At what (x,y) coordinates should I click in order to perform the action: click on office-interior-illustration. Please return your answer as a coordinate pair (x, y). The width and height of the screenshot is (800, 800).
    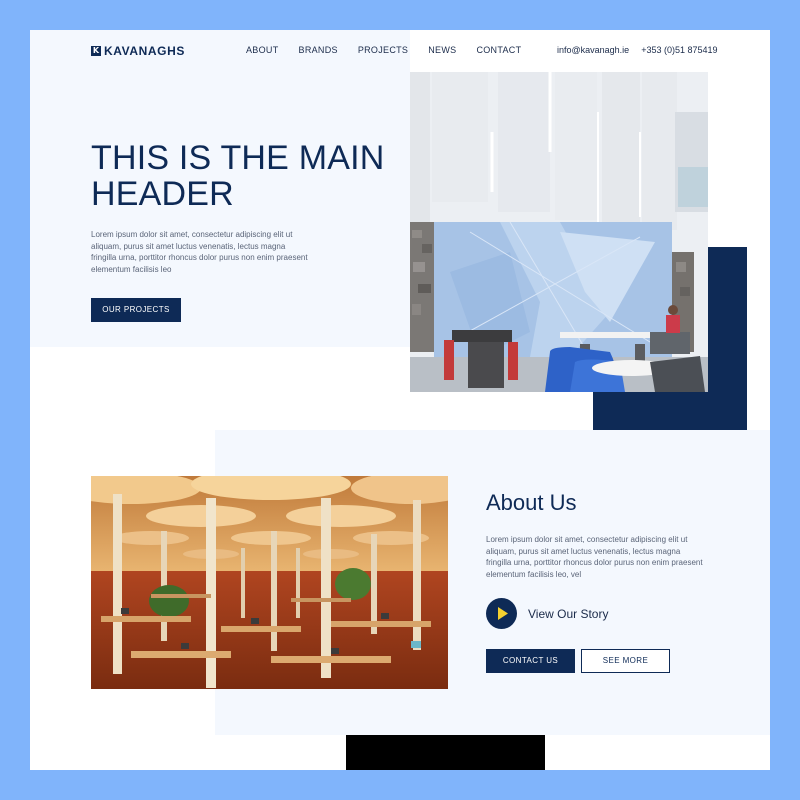
    Looking at the image, I should click on (559, 232).